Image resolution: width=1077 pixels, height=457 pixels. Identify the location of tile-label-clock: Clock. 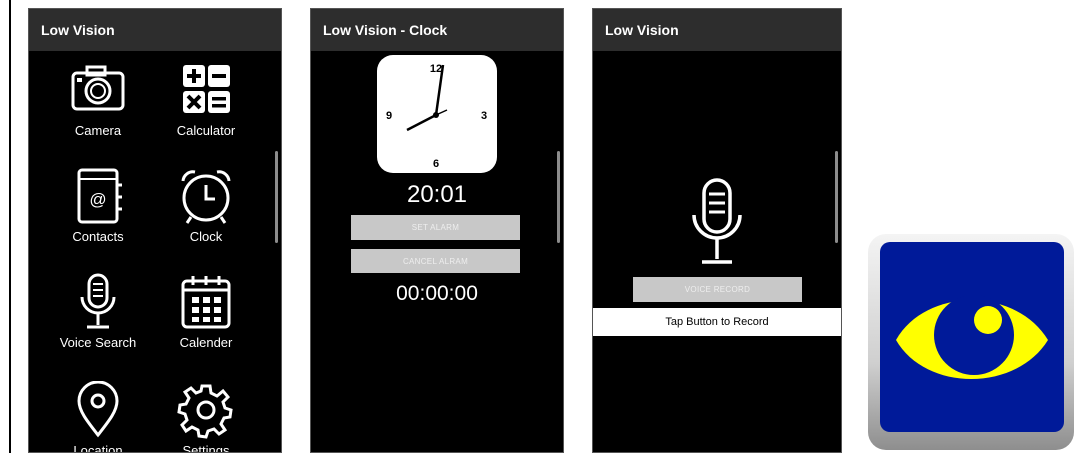
(206, 236).